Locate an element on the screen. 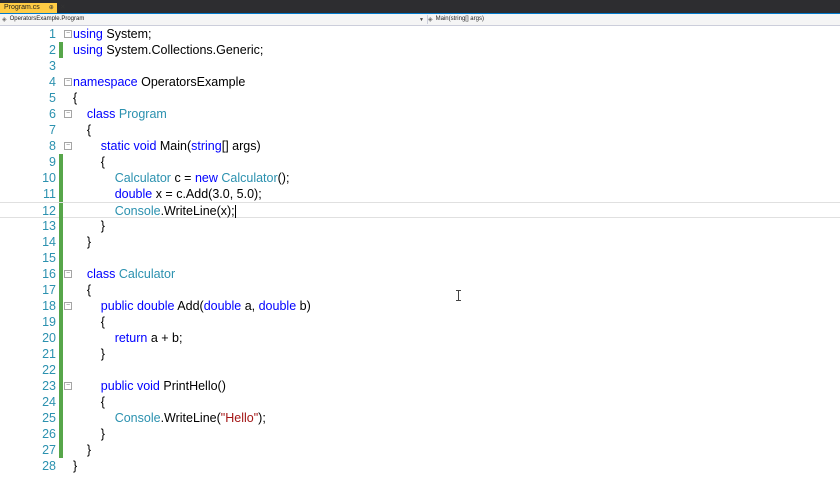 The height and width of the screenshot is (480, 840). code-line: 5{ is located at coordinates (420, 98).